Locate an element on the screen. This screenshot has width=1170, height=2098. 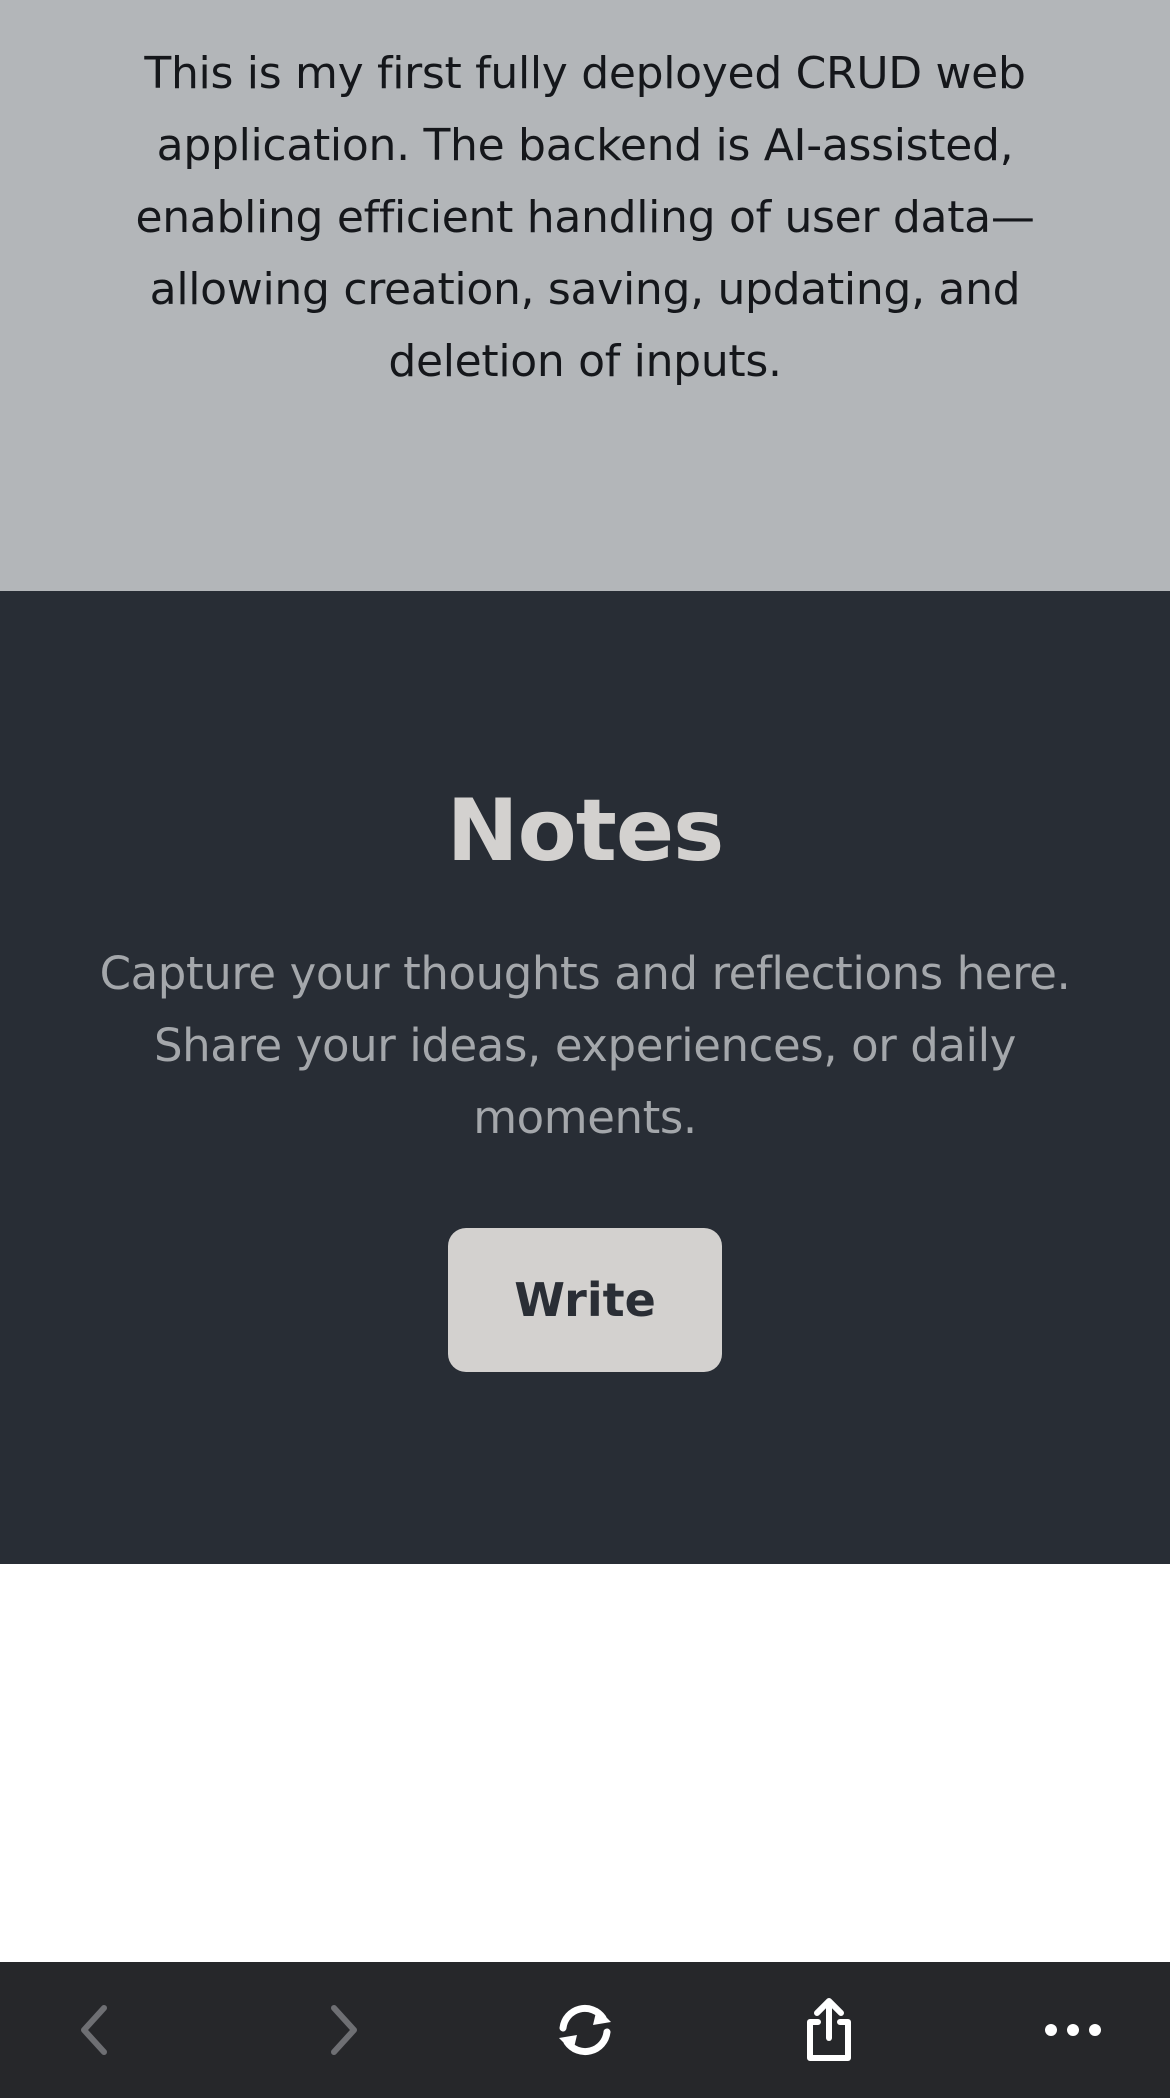
browser-toolbar is located at coordinates (585, 2030).